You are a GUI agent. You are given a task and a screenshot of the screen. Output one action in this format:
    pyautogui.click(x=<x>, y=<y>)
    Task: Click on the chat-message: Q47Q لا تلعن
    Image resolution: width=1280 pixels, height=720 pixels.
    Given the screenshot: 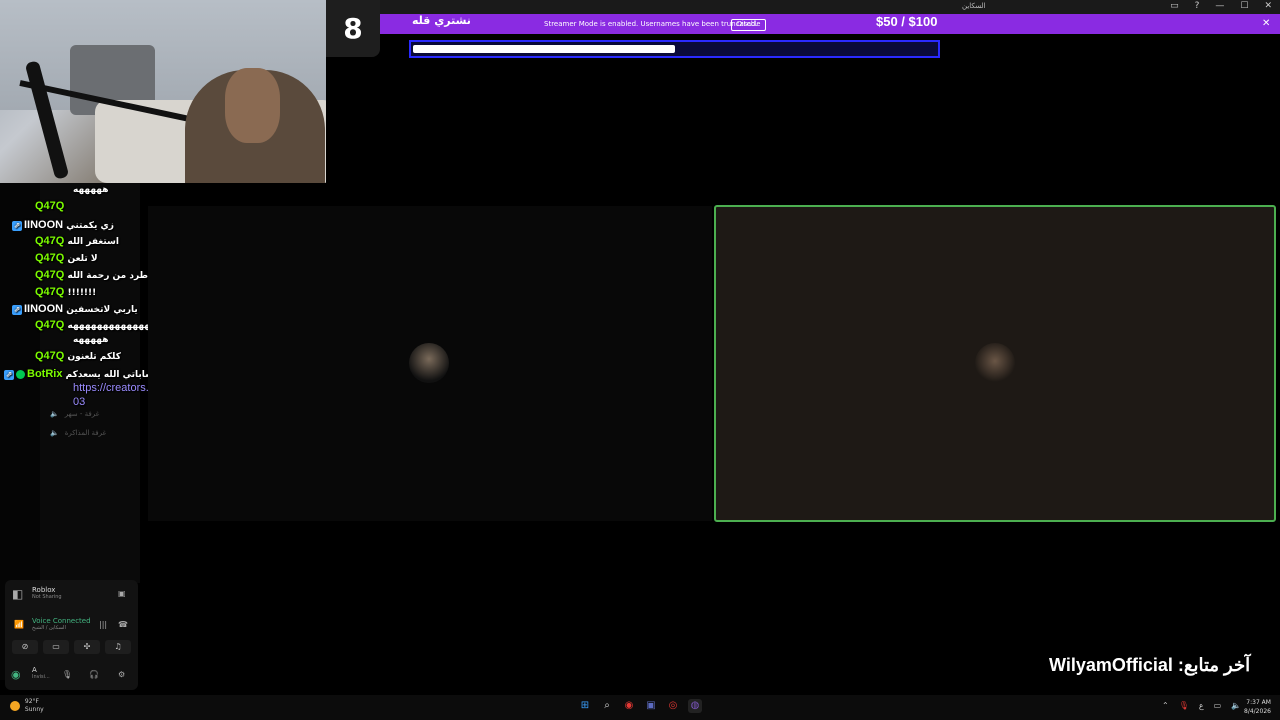 What is the action you would take?
    pyautogui.click(x=66, y=258)
    